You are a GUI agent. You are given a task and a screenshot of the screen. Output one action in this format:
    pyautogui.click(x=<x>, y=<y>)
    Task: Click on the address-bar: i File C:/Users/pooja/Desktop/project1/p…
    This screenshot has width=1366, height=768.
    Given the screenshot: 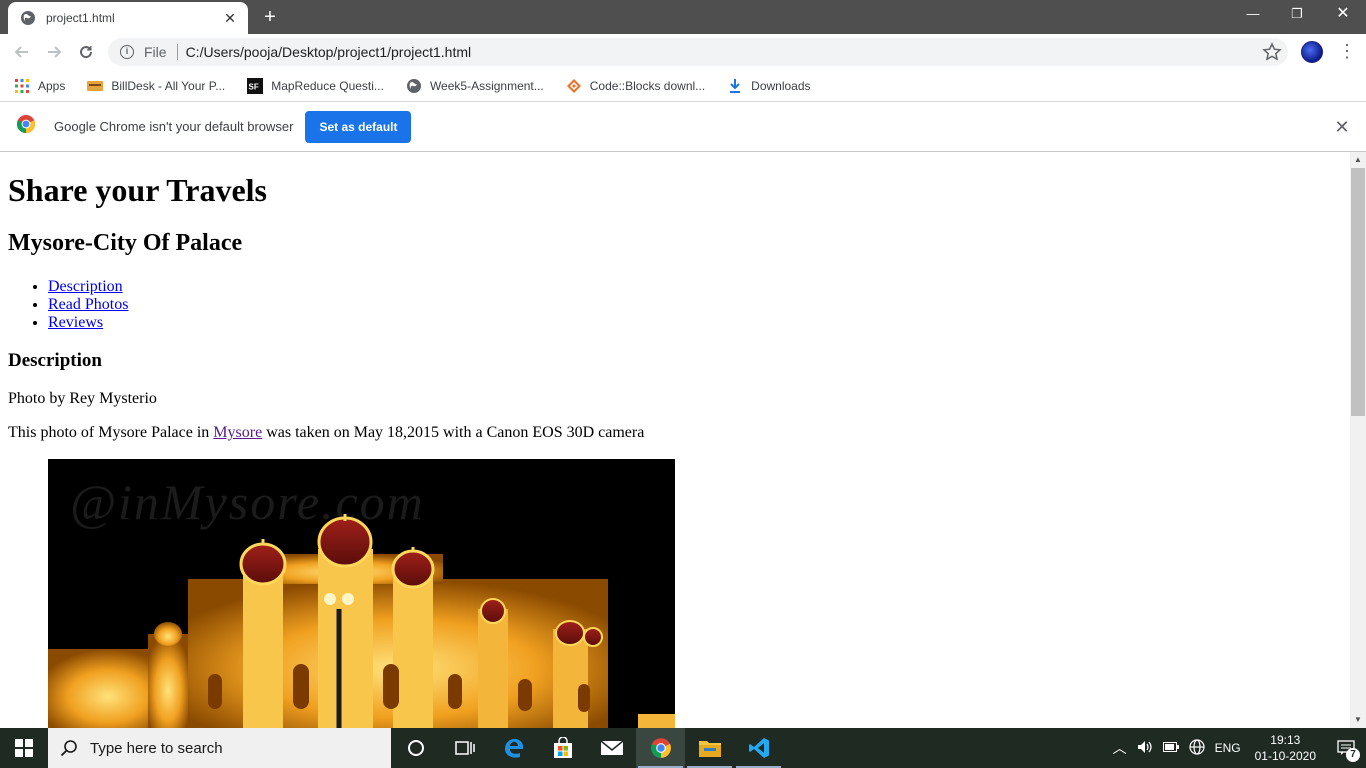 What is the action you would take?
    pyautogui.click(x=698, y=52)
    